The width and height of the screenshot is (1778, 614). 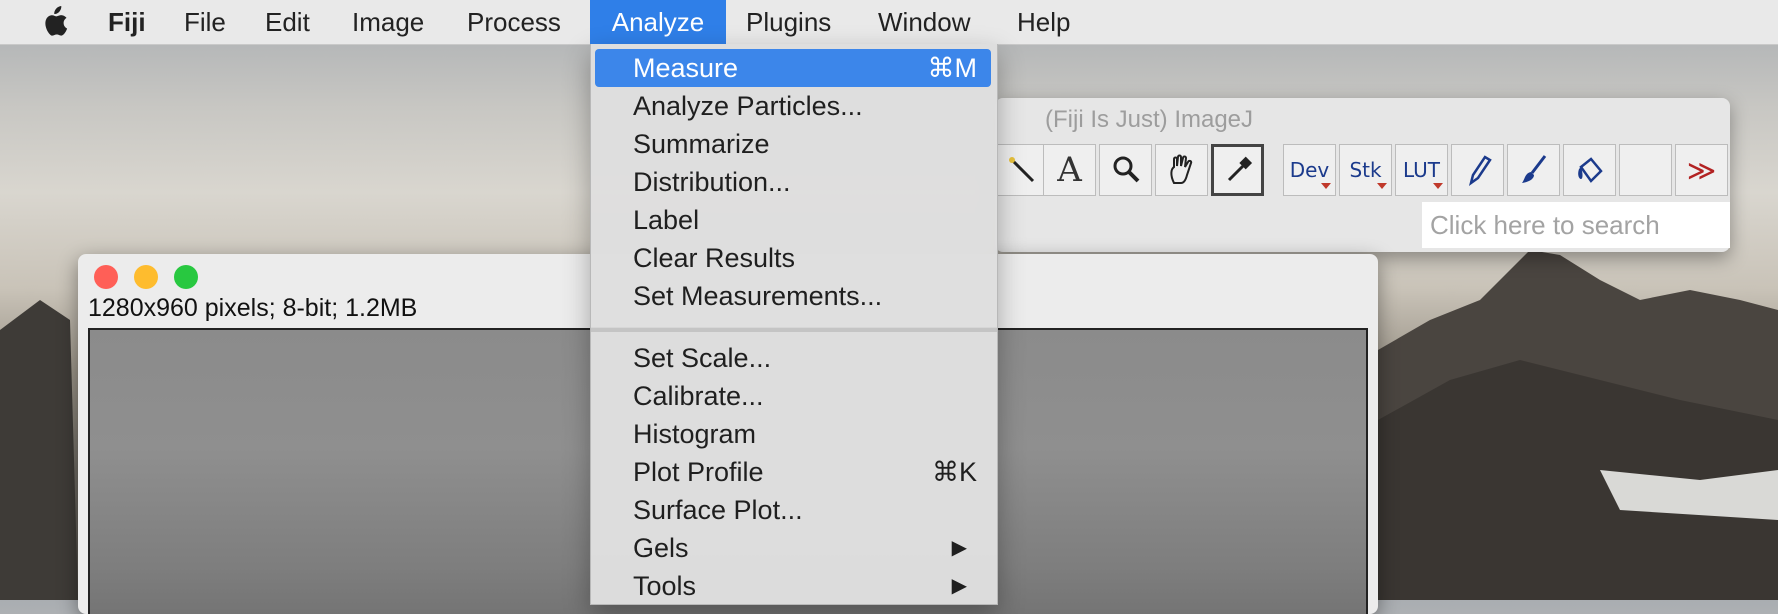 I want to click on close-button, so click(x=106, y=277).